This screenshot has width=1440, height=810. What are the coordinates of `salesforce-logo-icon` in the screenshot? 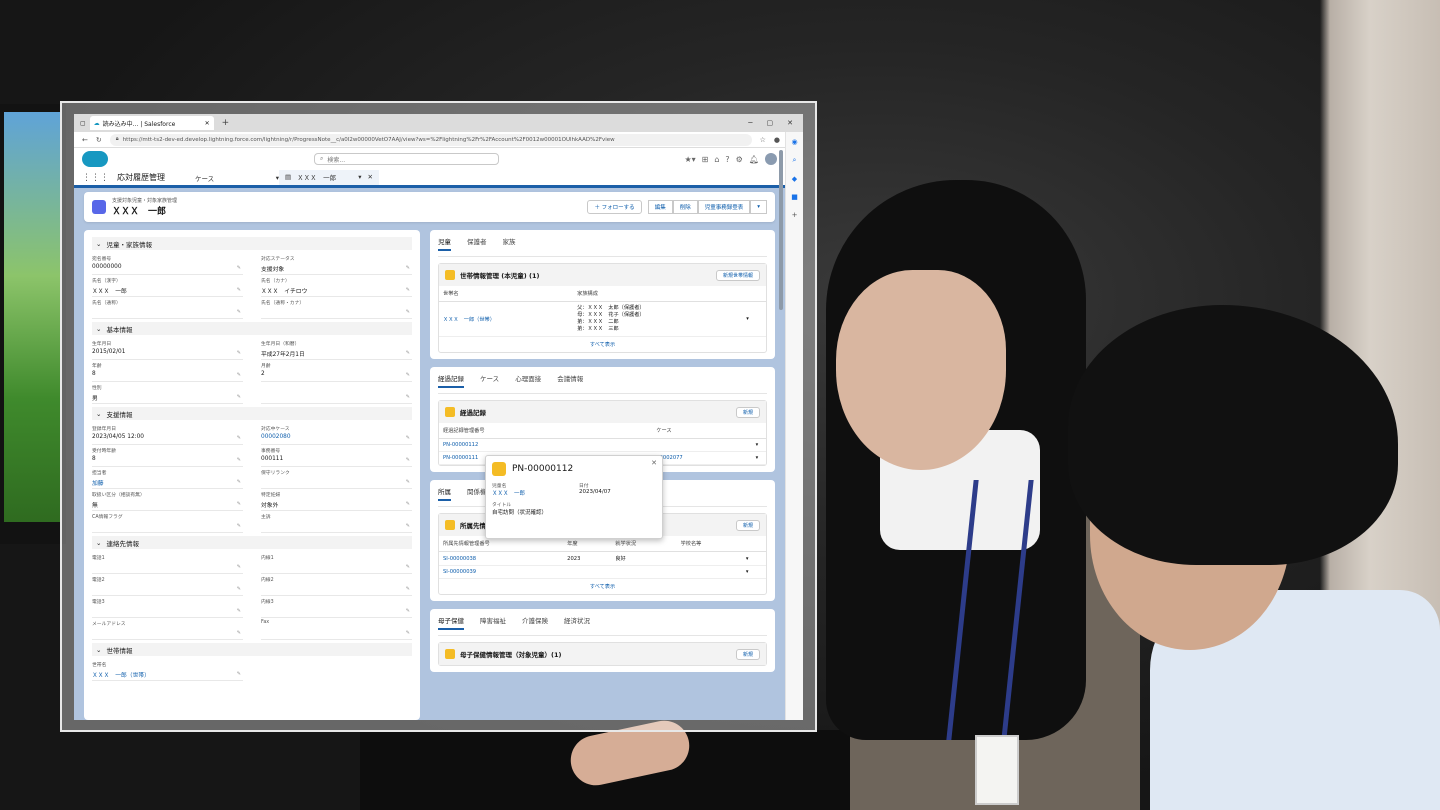 It's located at (95, 159).